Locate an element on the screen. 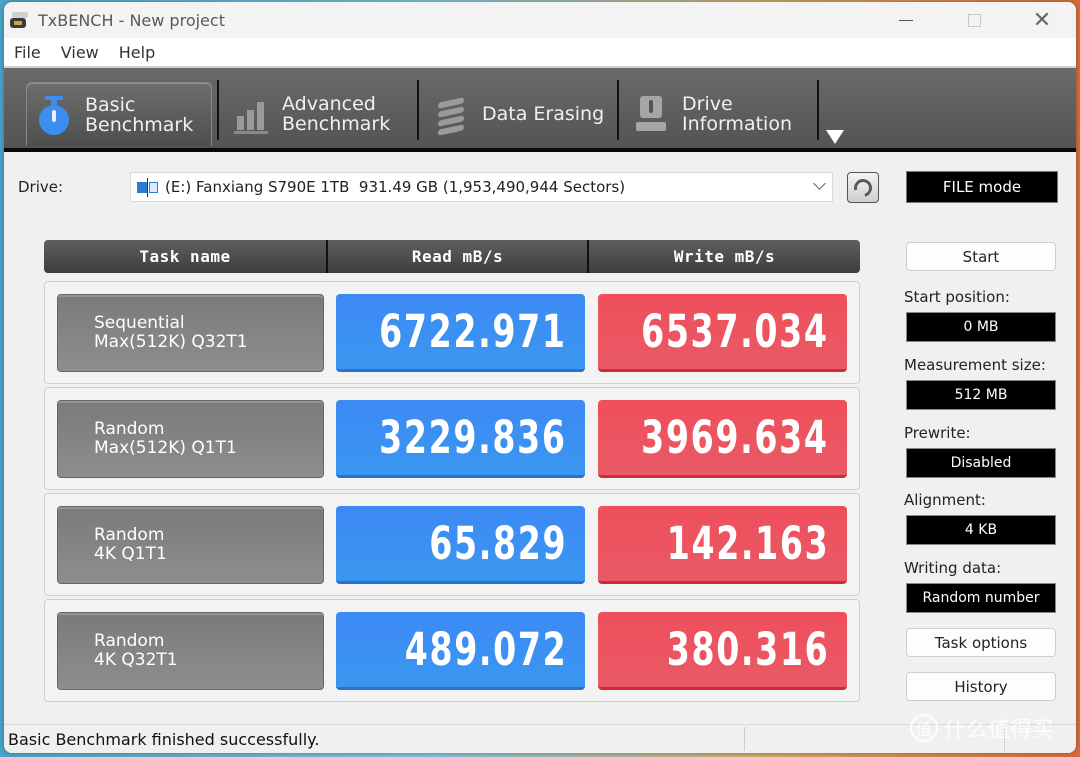  minimize-button is located at coordinates (906, 20).